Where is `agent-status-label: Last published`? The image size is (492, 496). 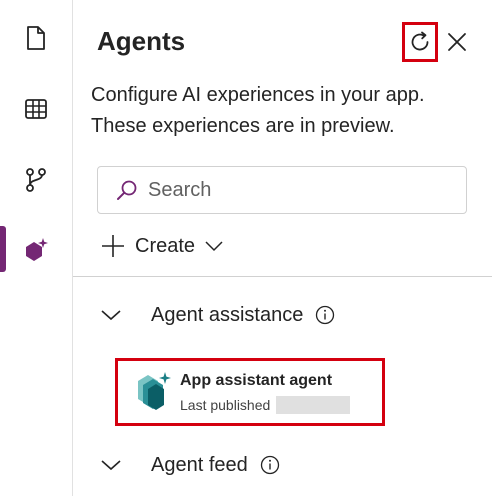 agent-status-label: Last published is located at coordinates (225, 405).